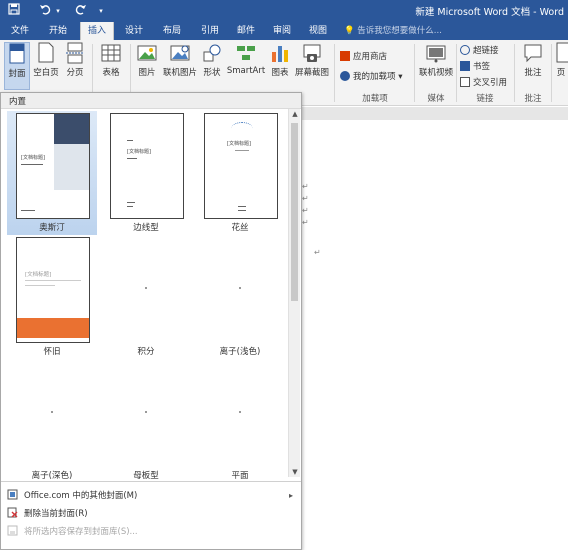 The height and width of the screenshot is (550, 568). What do you see at coordinates (172, 31) in the screenshot?
I see `tab-layout: 布局` at bounding box center [172, 31].